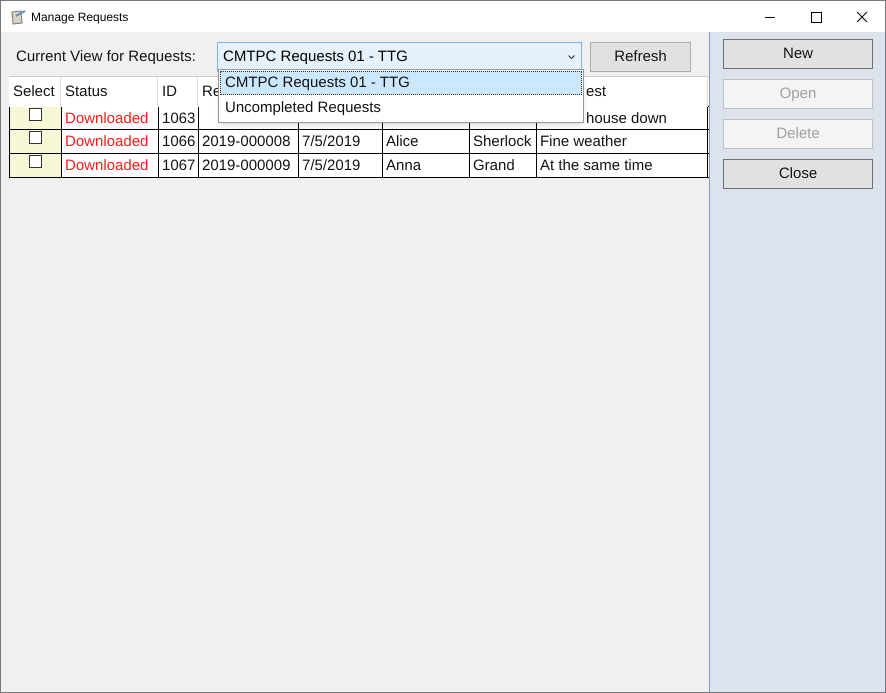 Image resolution: width=886 pixels, height=693 pixels. Describe the element at coordinates (798, 174) in the screenshot. I see `action-button: Close` at that location.